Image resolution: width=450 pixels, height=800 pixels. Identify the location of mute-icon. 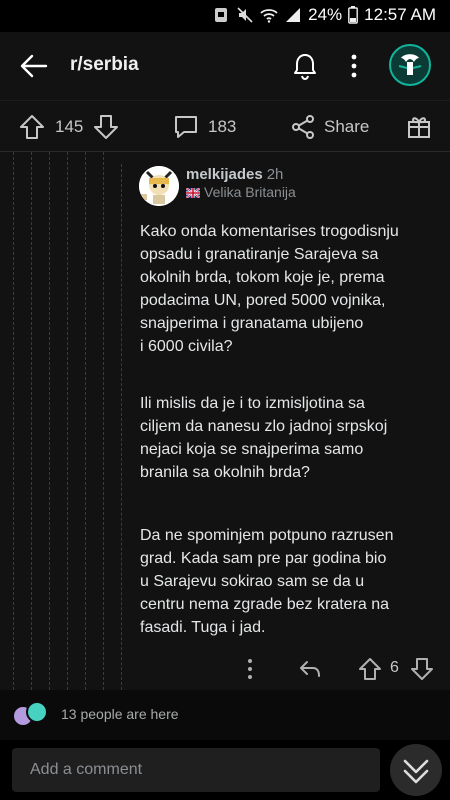
(245, 15).